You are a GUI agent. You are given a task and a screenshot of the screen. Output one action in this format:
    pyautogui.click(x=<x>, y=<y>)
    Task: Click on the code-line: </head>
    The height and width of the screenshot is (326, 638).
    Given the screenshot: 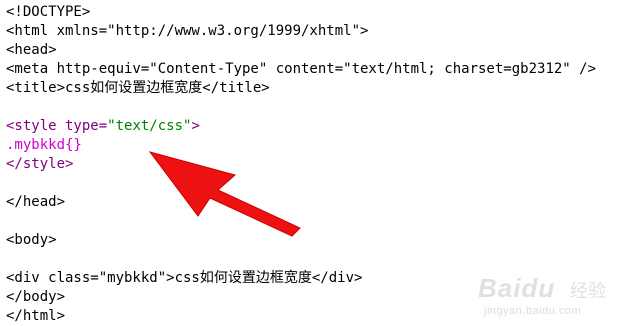 What is the action you would take?
    pyautogui.click(x=35, y=202)
    